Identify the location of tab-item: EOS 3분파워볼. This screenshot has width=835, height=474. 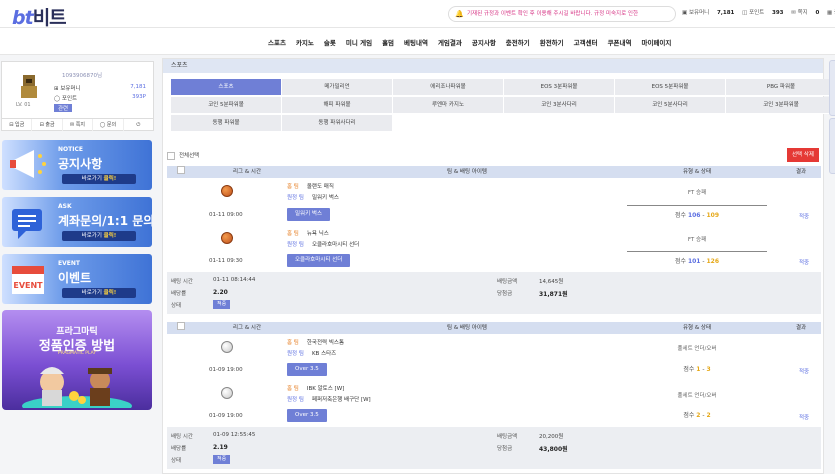
(559, 87).